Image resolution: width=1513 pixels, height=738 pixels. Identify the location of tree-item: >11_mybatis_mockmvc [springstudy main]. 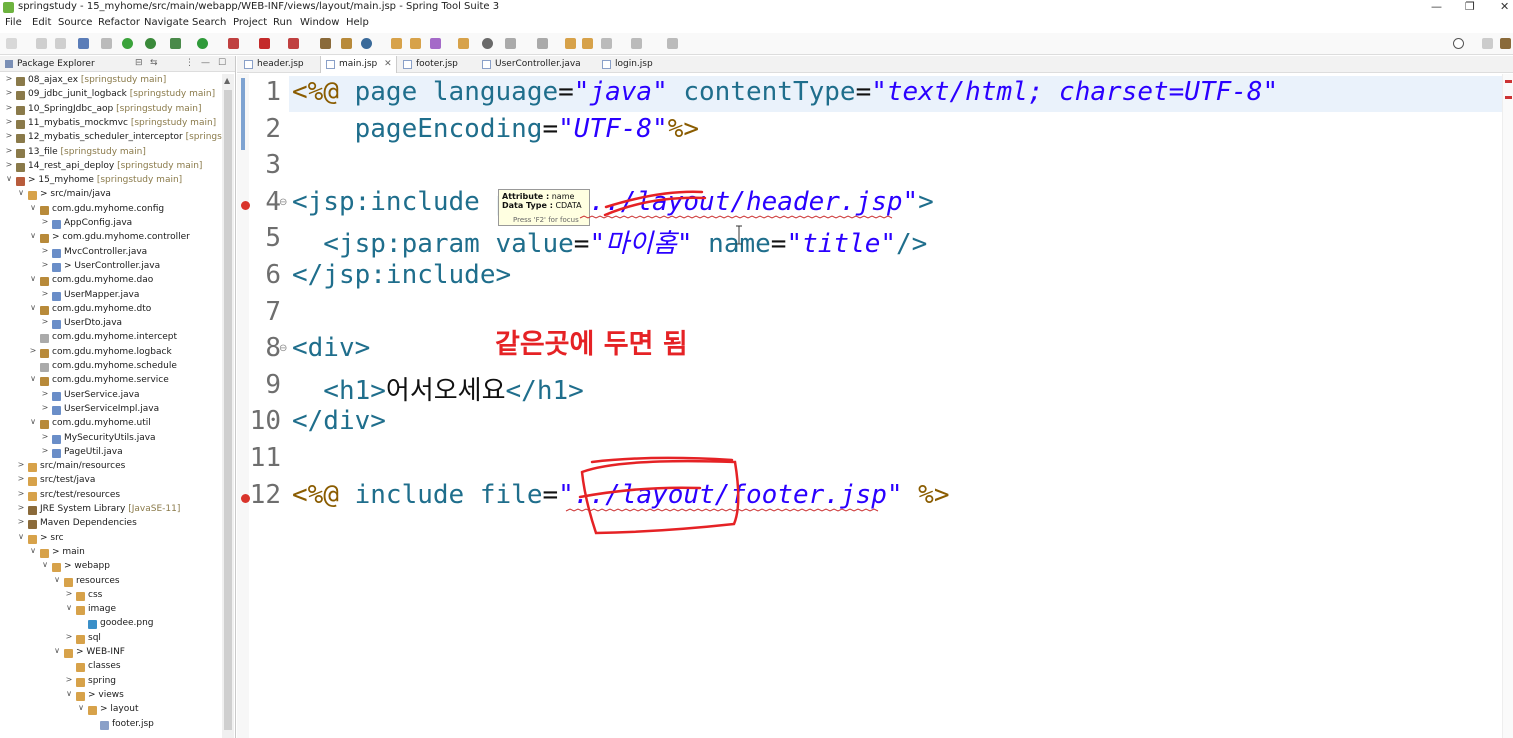
(114, 124).